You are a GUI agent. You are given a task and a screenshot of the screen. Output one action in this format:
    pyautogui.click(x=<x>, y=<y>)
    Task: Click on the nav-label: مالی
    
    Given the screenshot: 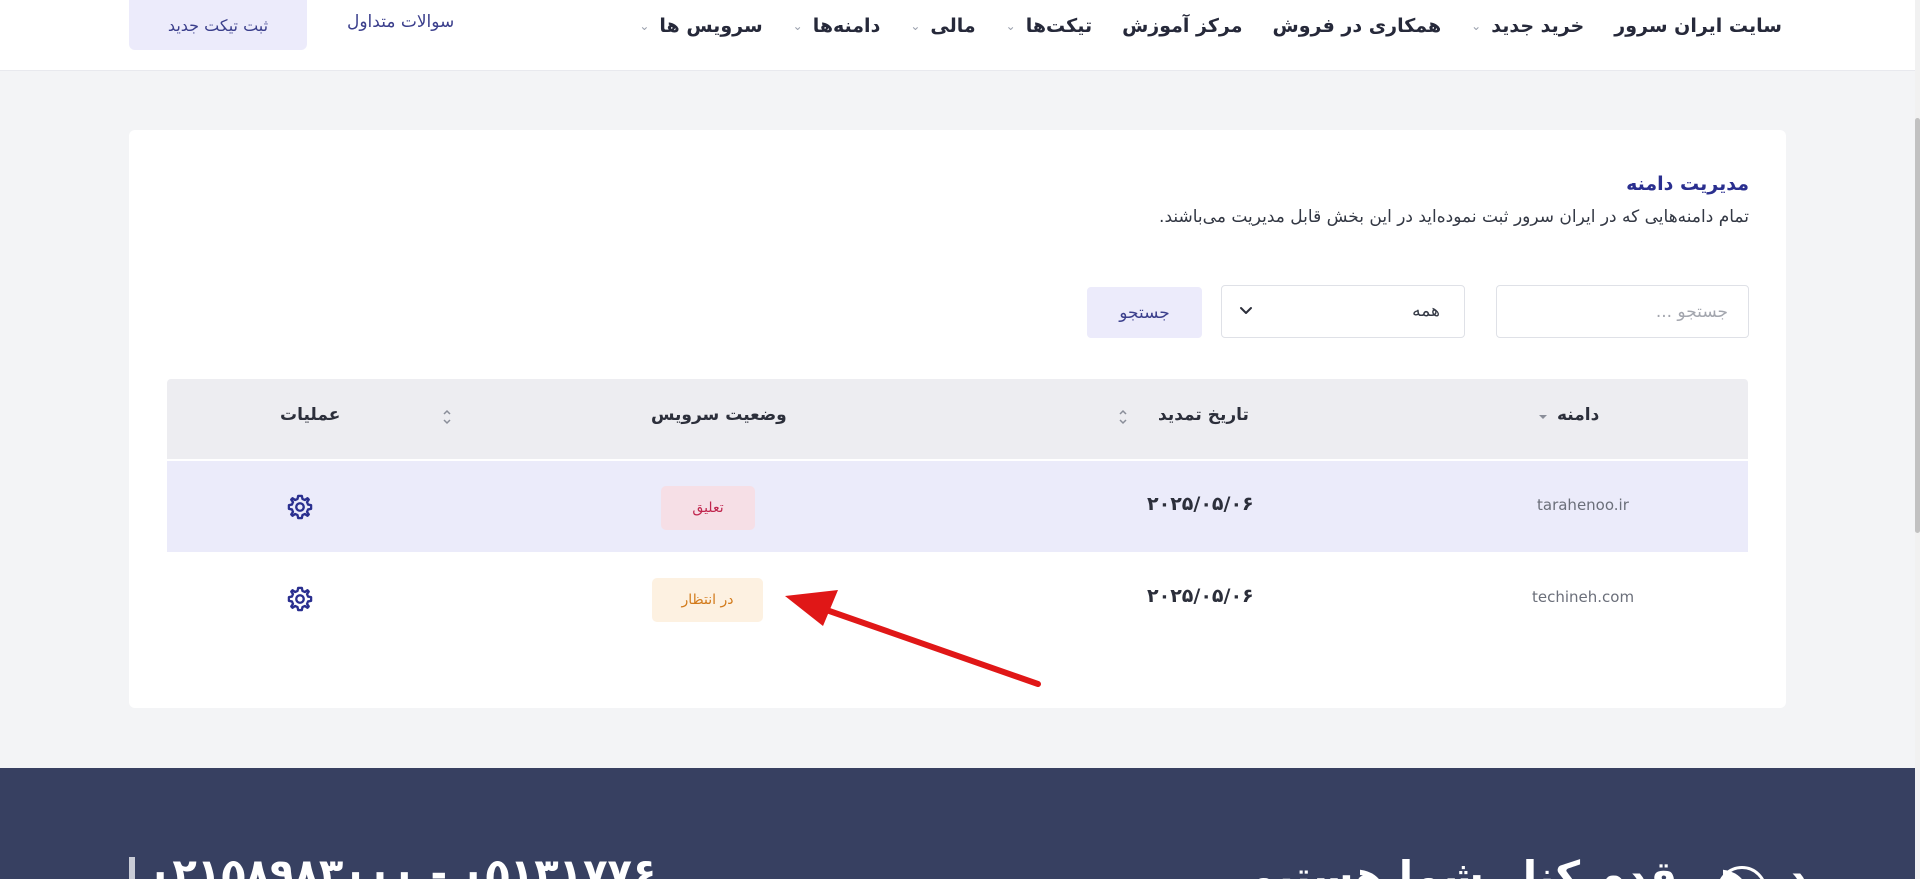 What is the action you would take?
    pyautogui.click(x=953, y=26)
    